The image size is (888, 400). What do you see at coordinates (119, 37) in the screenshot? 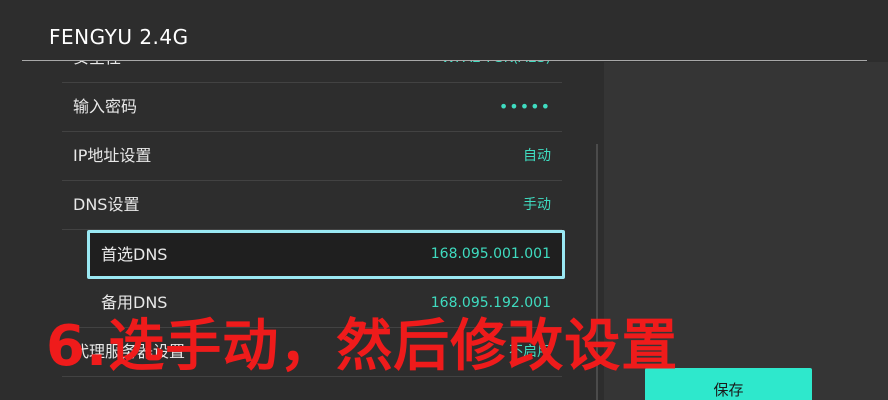
I see `network-title: FENGYU 2.4G` at bounding box center [119, 37].